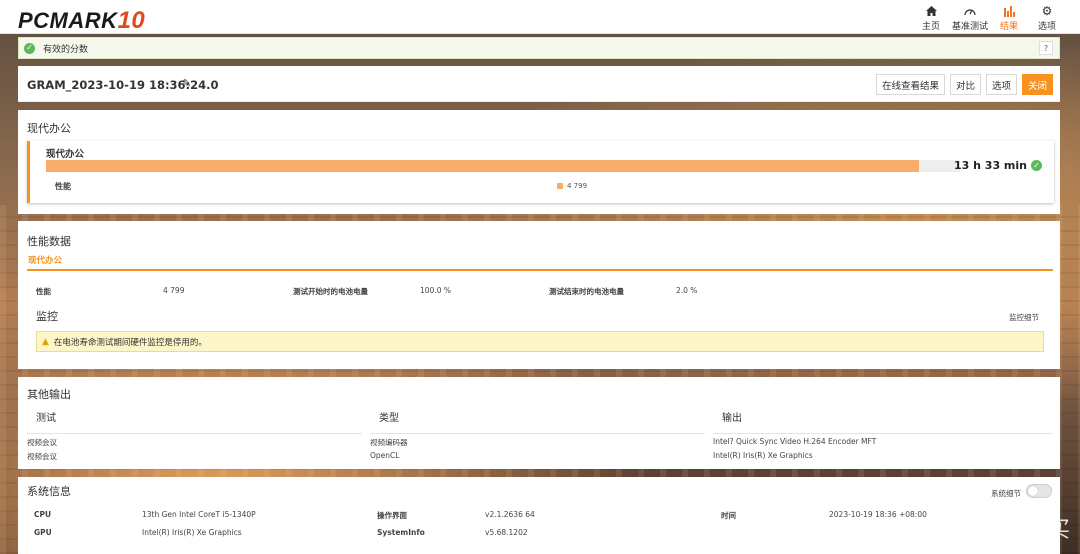 Image resolution: width=1080 pixels, height=554 pixels. What do you see at coordinates (389, 418) in the screenshot?
I see `column-header: 类型` at bounding box center [389, 418].